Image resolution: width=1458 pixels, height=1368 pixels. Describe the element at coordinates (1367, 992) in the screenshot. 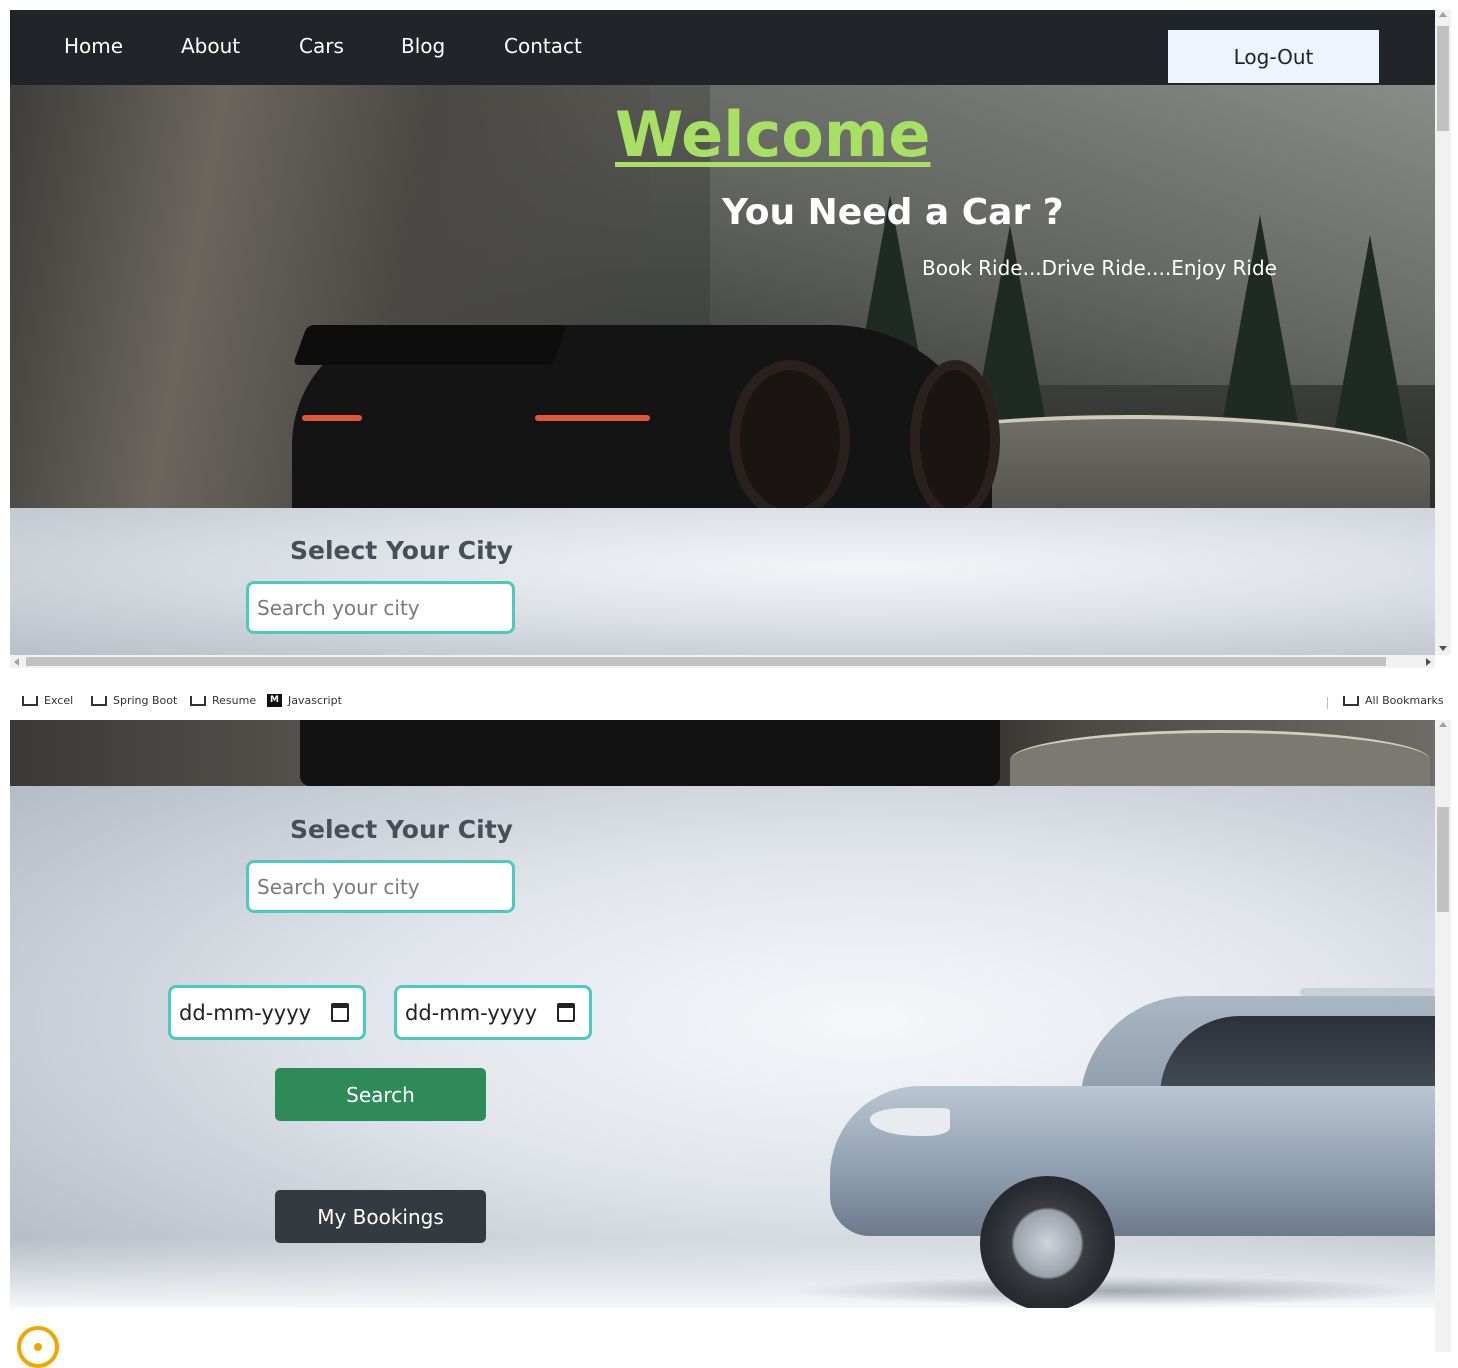

I see `car-roof-rail` at that location.